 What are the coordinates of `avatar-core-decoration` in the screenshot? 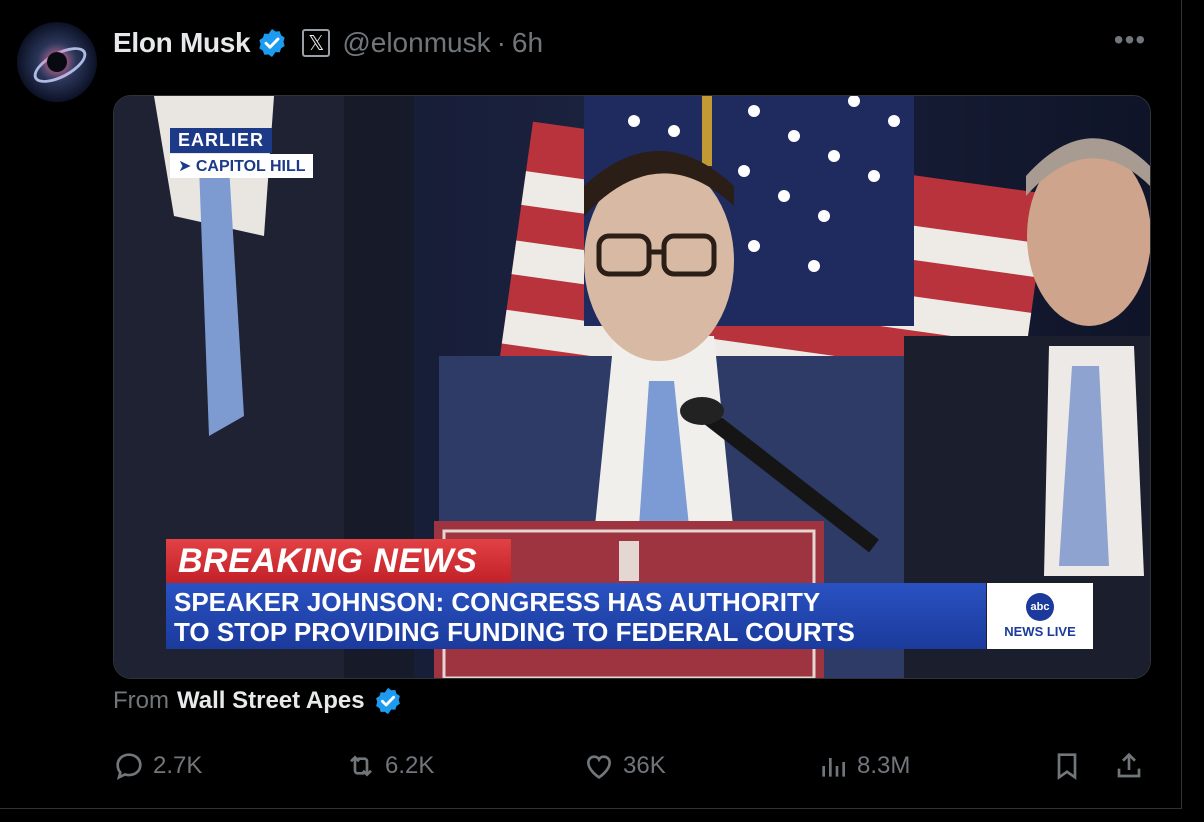 It's located at (57, 62).